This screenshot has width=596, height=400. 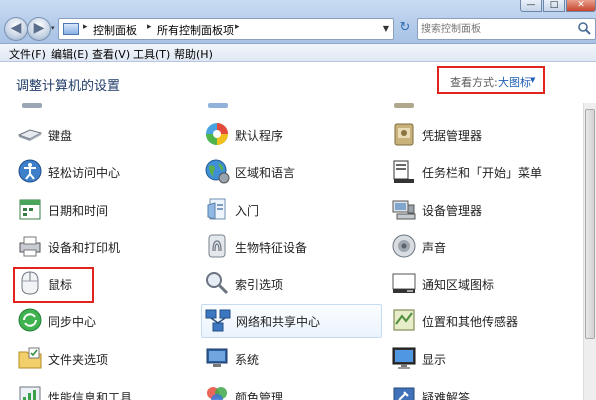 I want to click on search-box, so click(x=506, y=29).